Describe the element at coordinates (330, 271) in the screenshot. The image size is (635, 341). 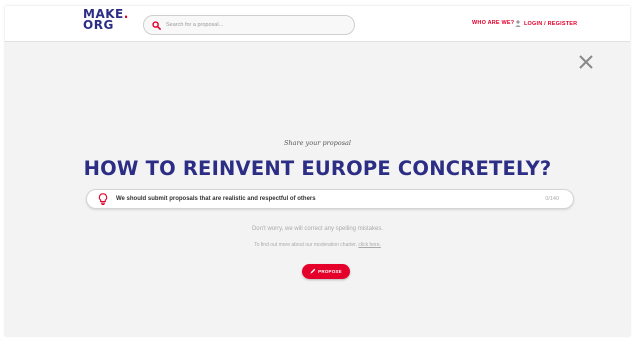
I see `propose-label: PROPOSE` at that location.